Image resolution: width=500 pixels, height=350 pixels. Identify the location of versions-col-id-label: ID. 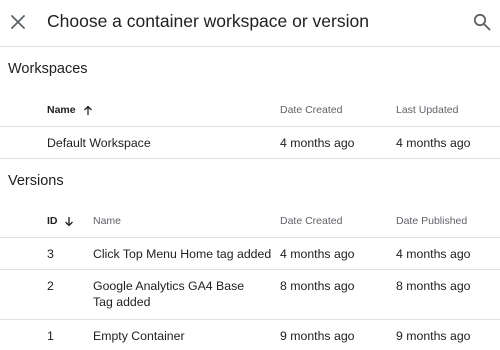
(52, 221).